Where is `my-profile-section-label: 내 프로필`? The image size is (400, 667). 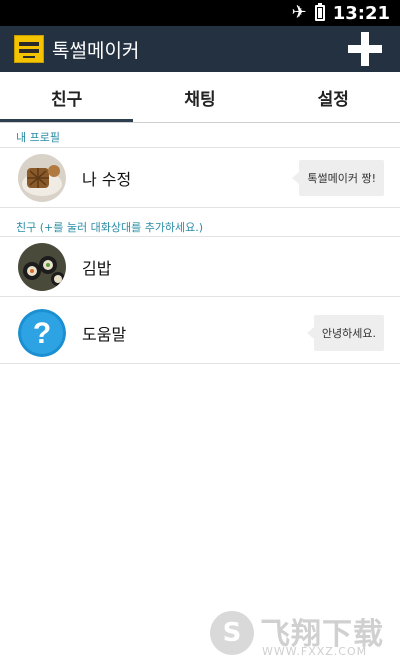 my-profile-section-label: 내 프로필 is located at coordinates (38, 137).